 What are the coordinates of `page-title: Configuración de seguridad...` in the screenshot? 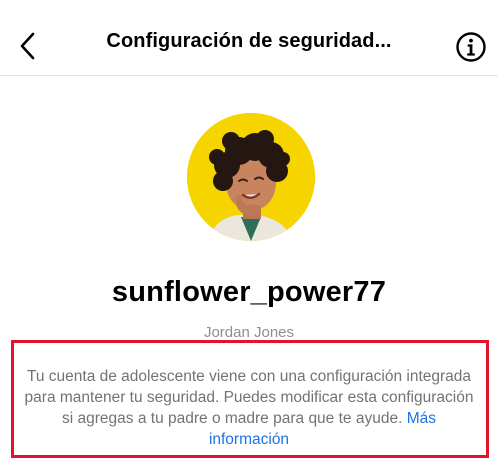 It's located at (249, 41).